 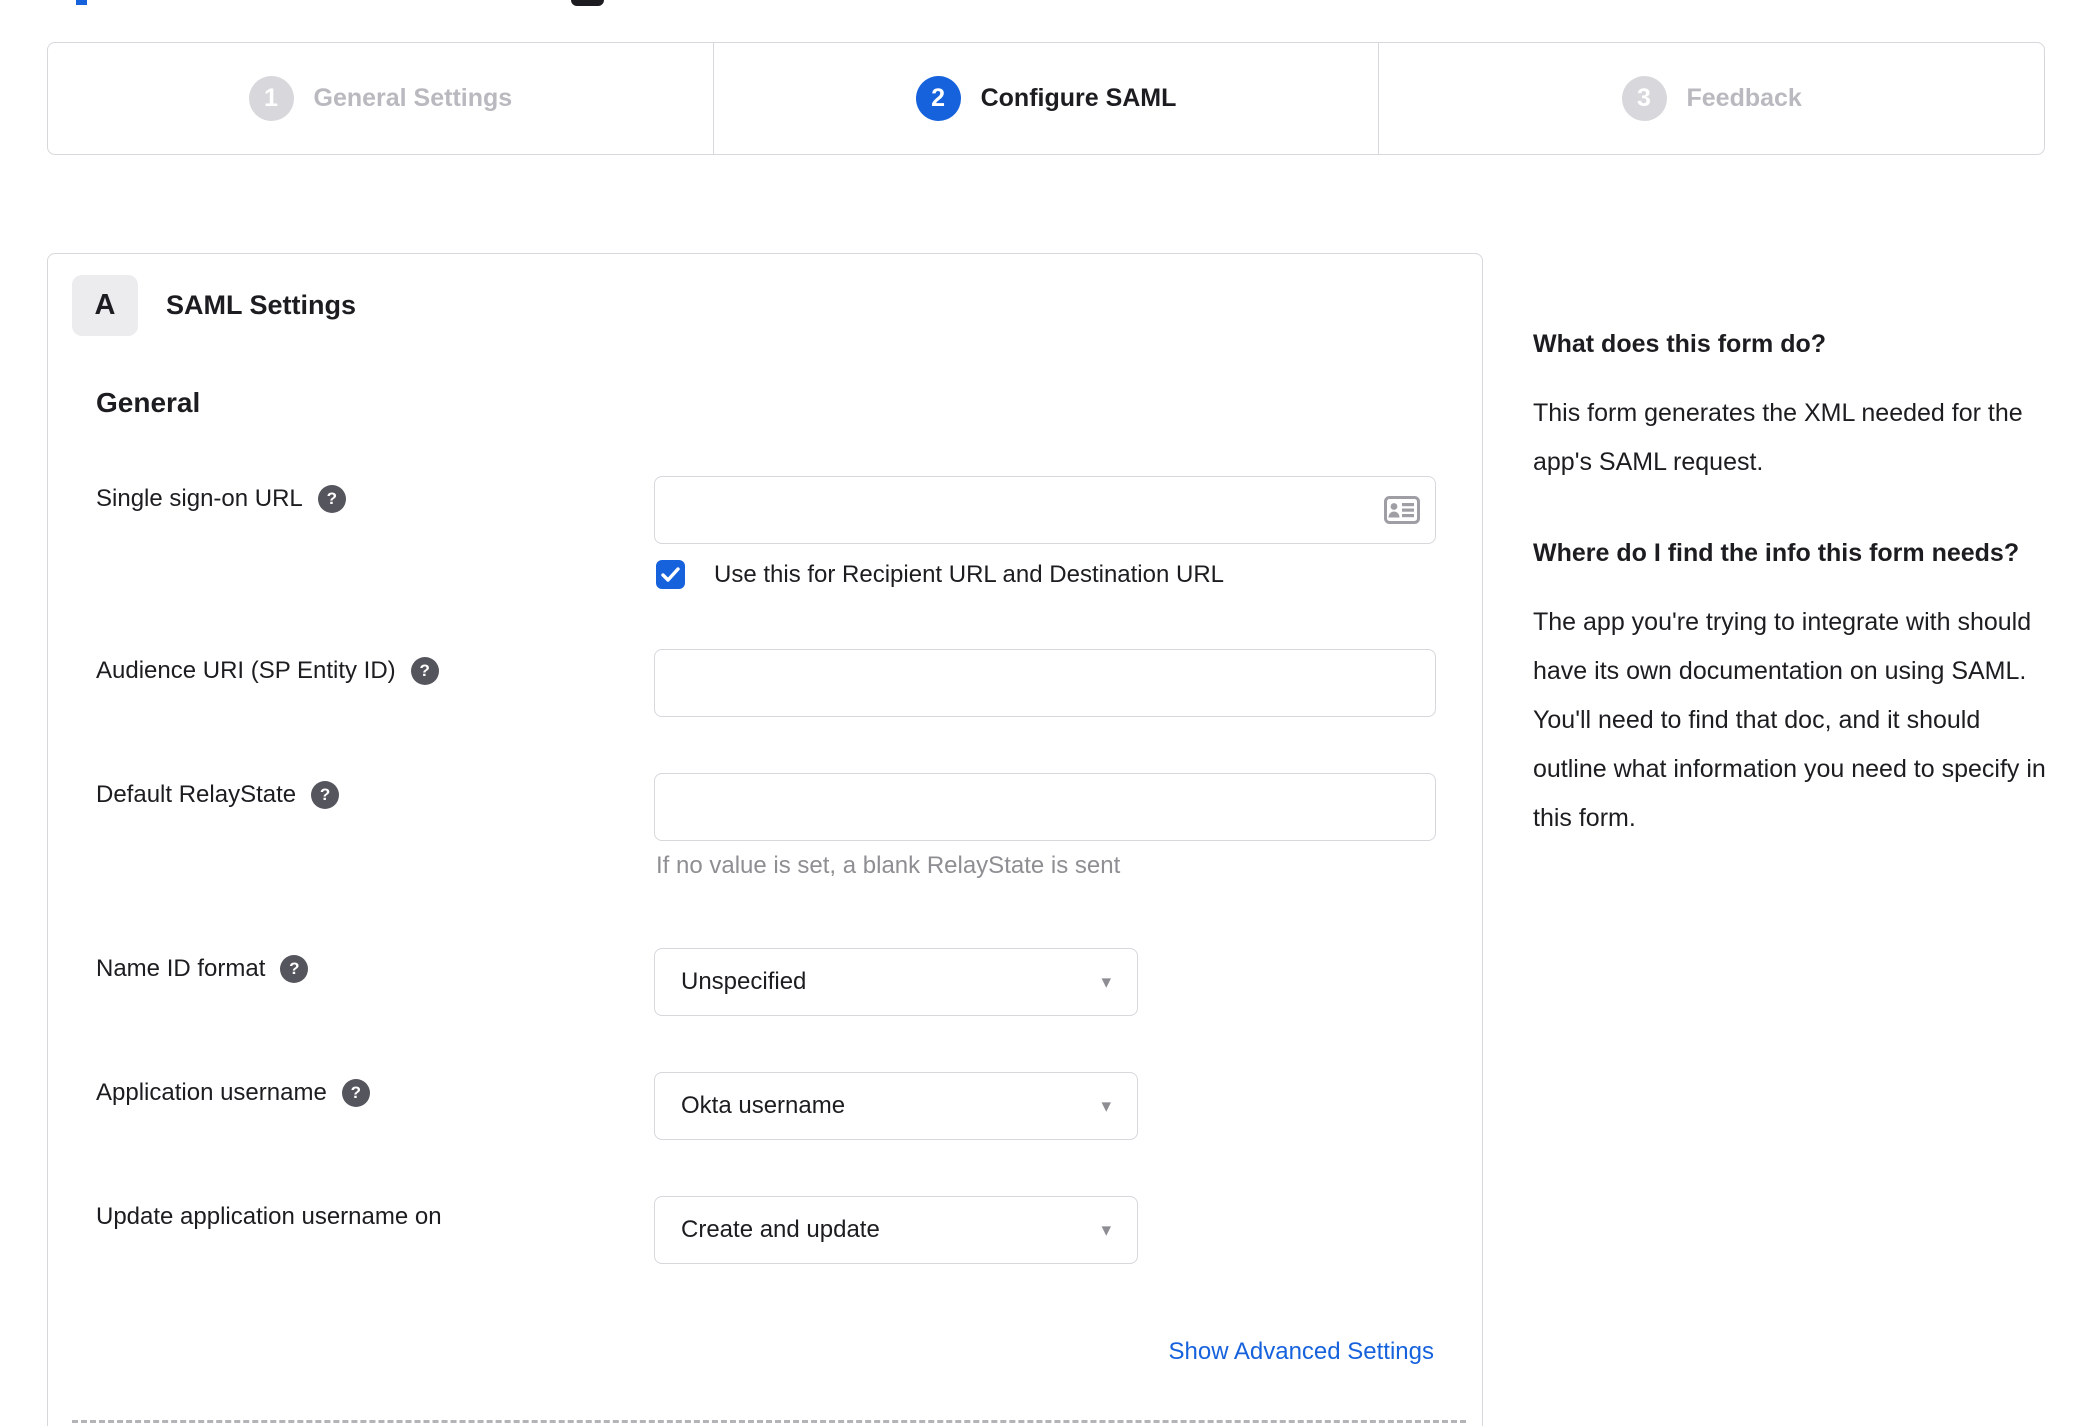 What do you see at coordinates (271, 98) in the screenshot?
I see `step-1-number-badge: 1` at bounding box center [271, 98].